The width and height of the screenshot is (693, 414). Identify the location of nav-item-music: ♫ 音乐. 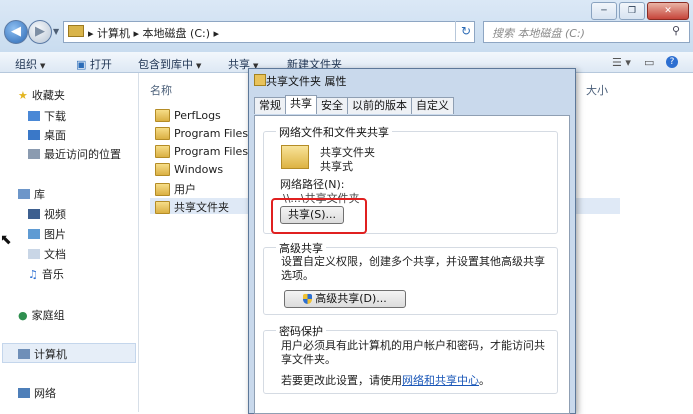
(46, 274).